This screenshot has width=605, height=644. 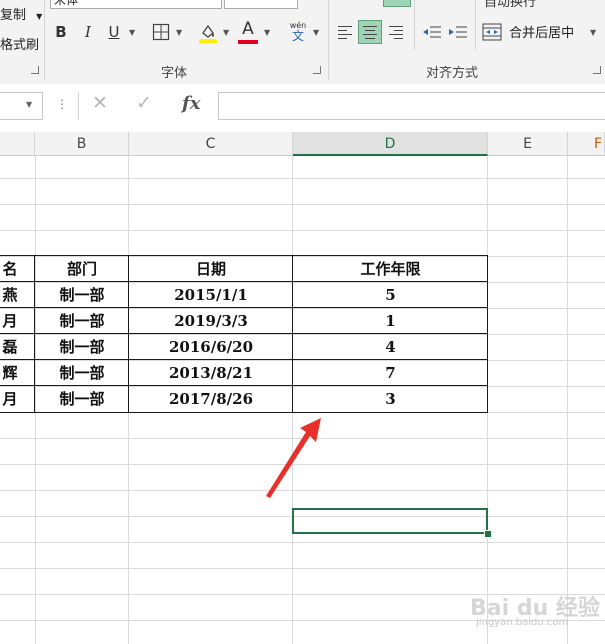 I want to click on copy-label: 复制, so click(x=13, y=15).